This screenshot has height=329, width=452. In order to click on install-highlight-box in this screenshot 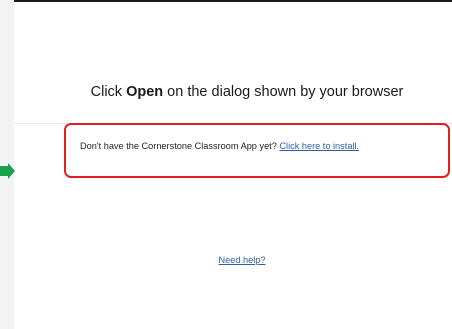, I will do `click(257, 150)`.